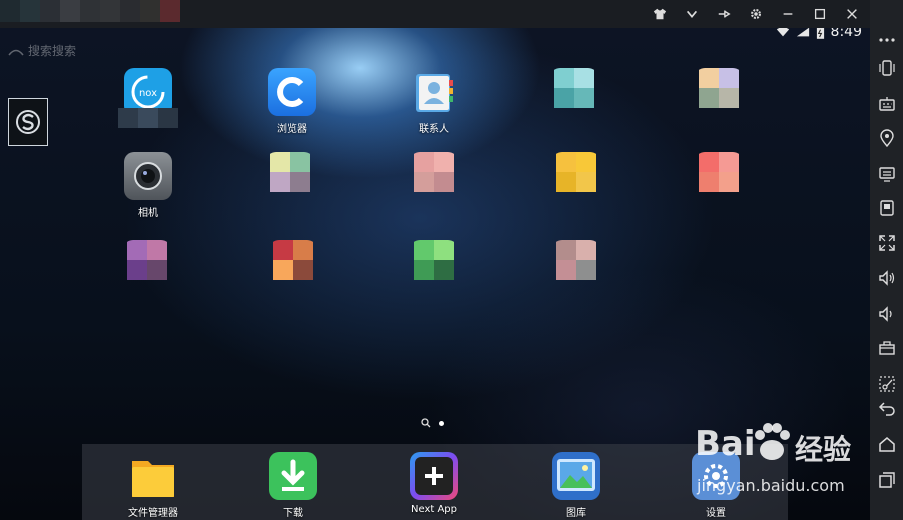  I want to click on app-label: Next App, so click(433, 509).